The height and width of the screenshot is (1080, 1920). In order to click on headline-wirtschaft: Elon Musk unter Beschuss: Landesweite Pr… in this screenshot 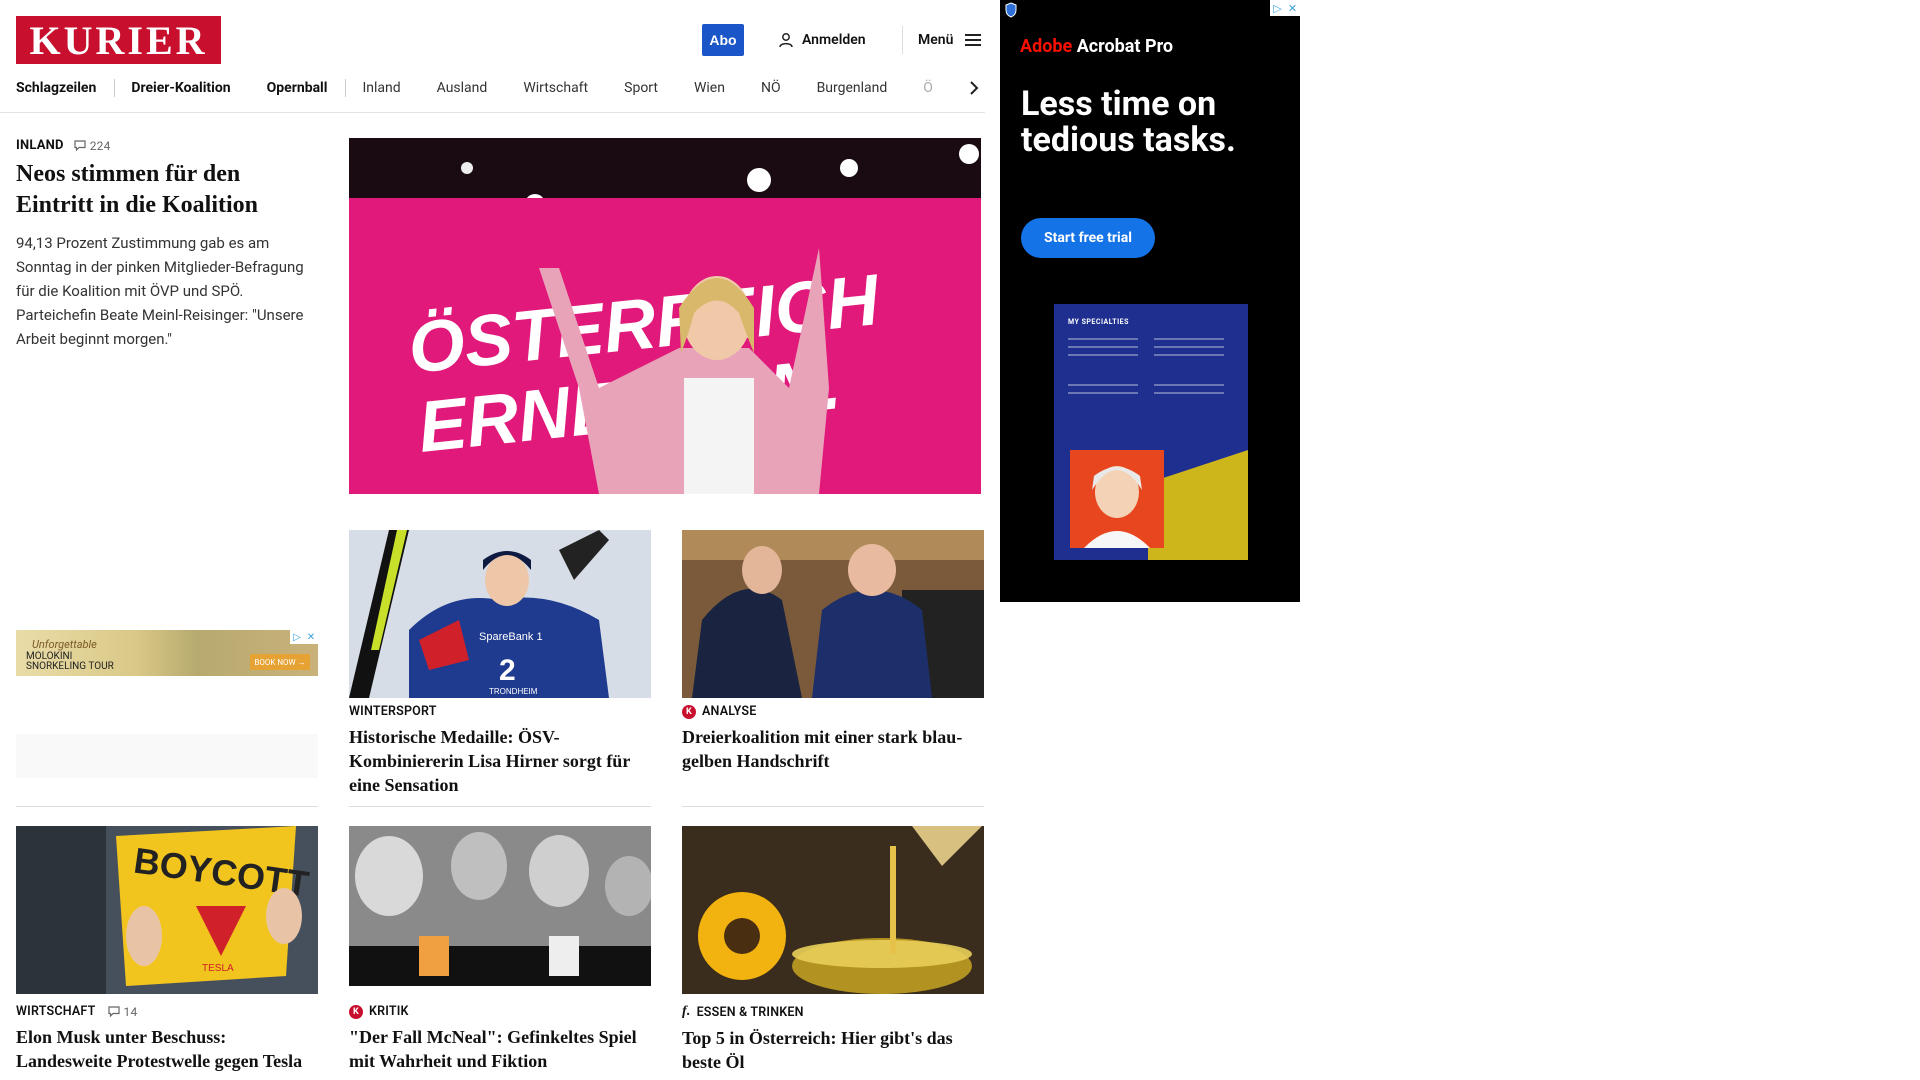, I will do `click(167, 1049)`.